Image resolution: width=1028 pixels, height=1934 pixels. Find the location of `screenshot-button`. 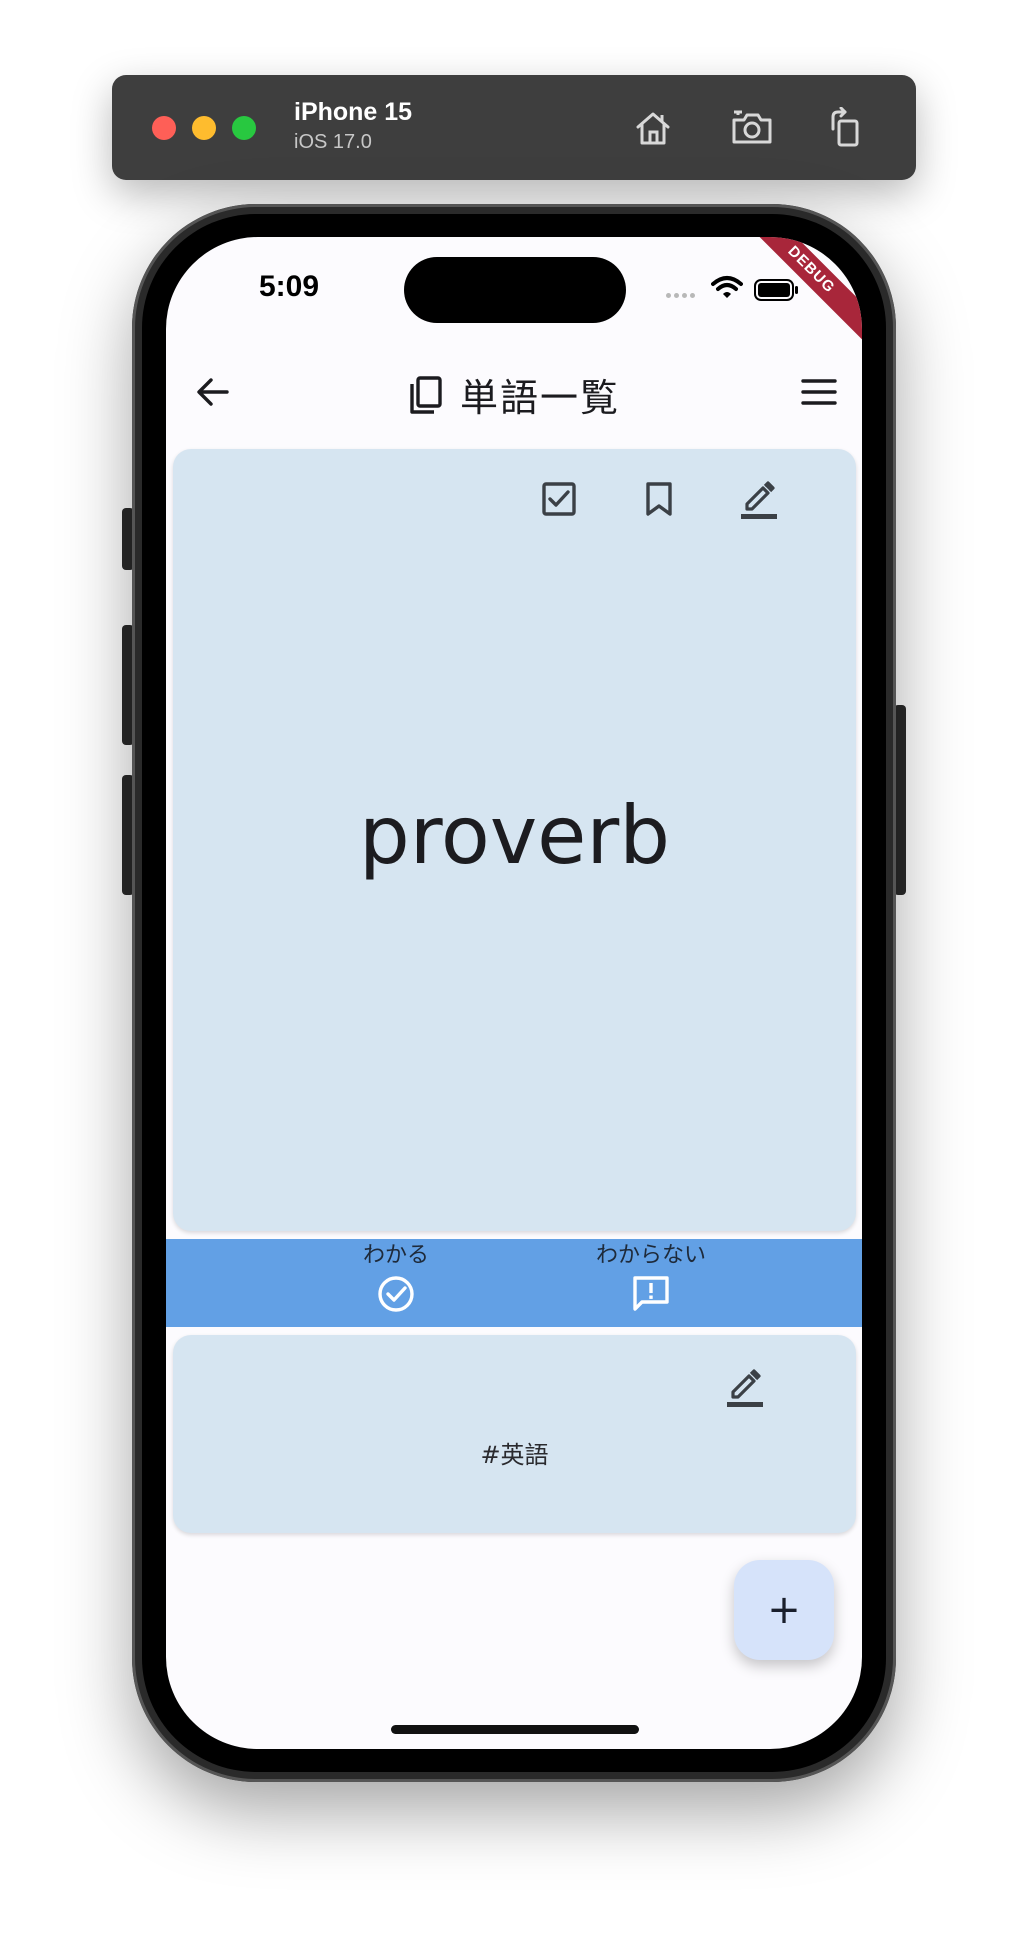

screenshot-button is located at coordinates (753, 128).